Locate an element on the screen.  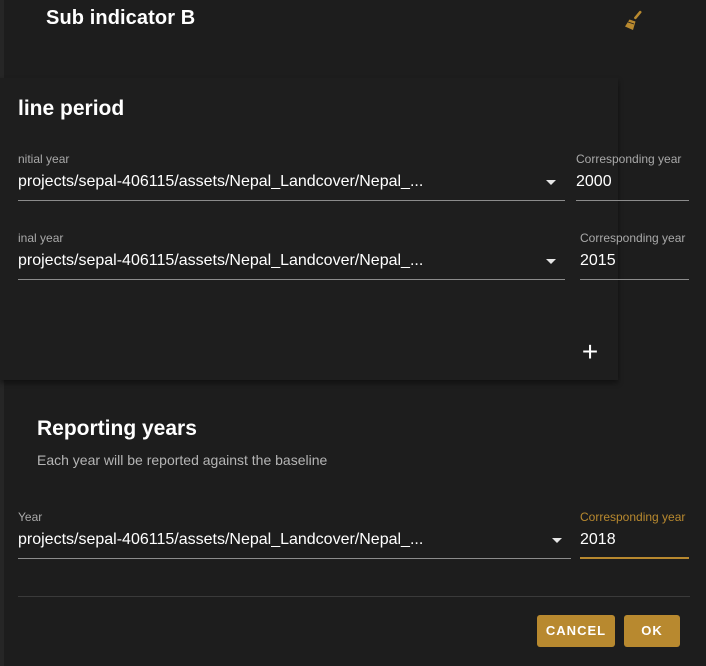
broom-icon is located at coordinates (634, 21).